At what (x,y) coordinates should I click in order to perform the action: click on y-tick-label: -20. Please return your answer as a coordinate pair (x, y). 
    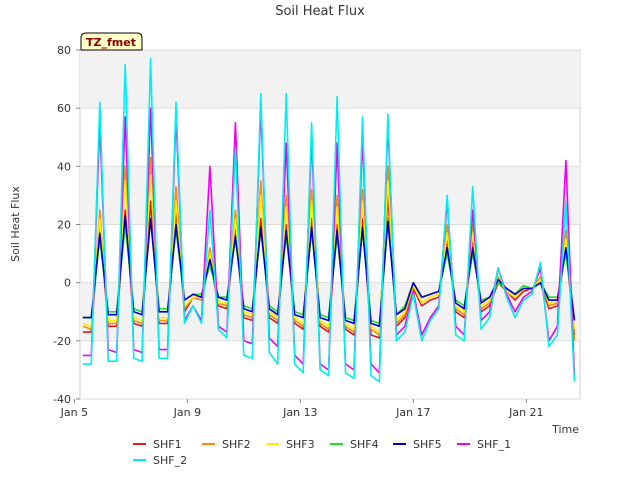
    Looking at the image, I should click on (62, 341).